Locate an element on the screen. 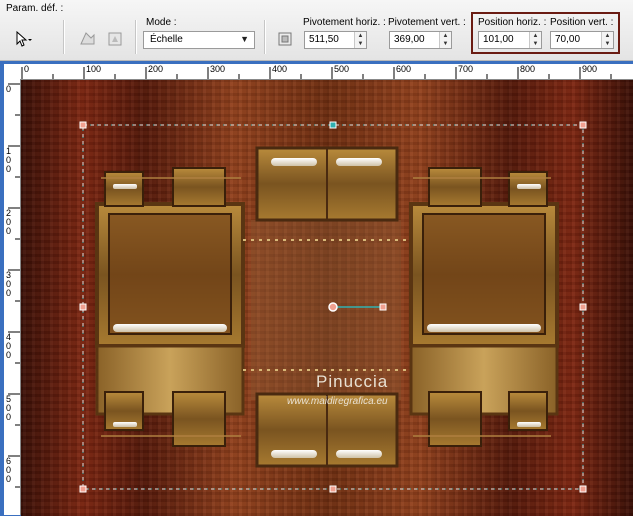  flip-vertical-icon is located at coordinates (115, 39).